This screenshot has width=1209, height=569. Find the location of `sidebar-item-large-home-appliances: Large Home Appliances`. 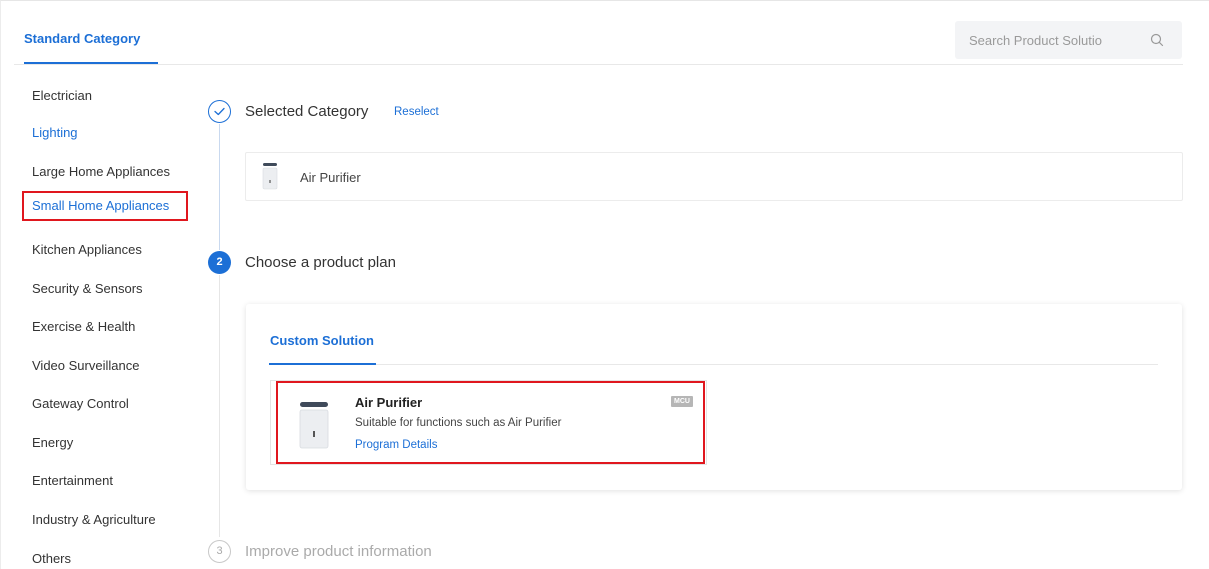

sidebar-item-large-home-appliances: Large Home Appliances is located at coordinates (96, 172).